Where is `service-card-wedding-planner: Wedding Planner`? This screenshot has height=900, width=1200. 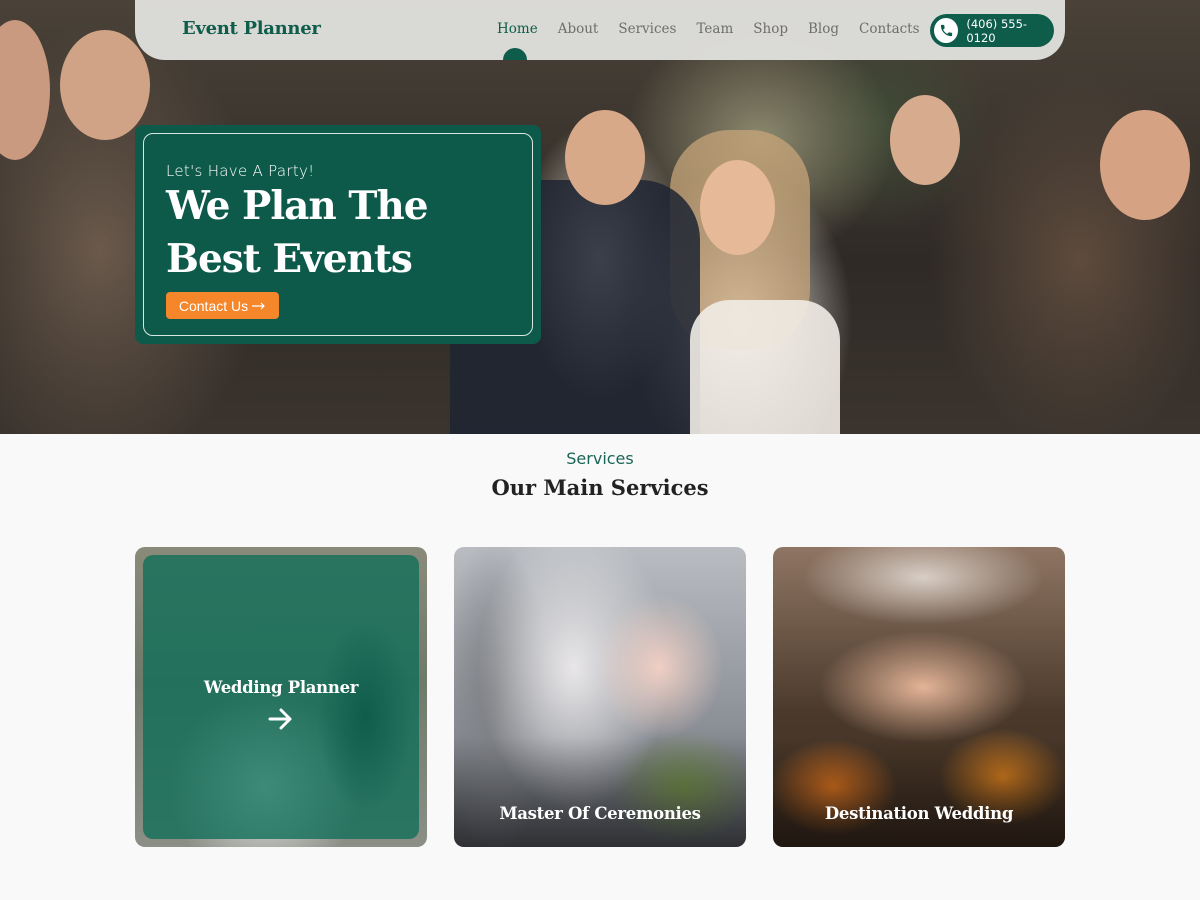
service-card-wedding-planner: Wedding Planner is located at coordinates (281, 697).